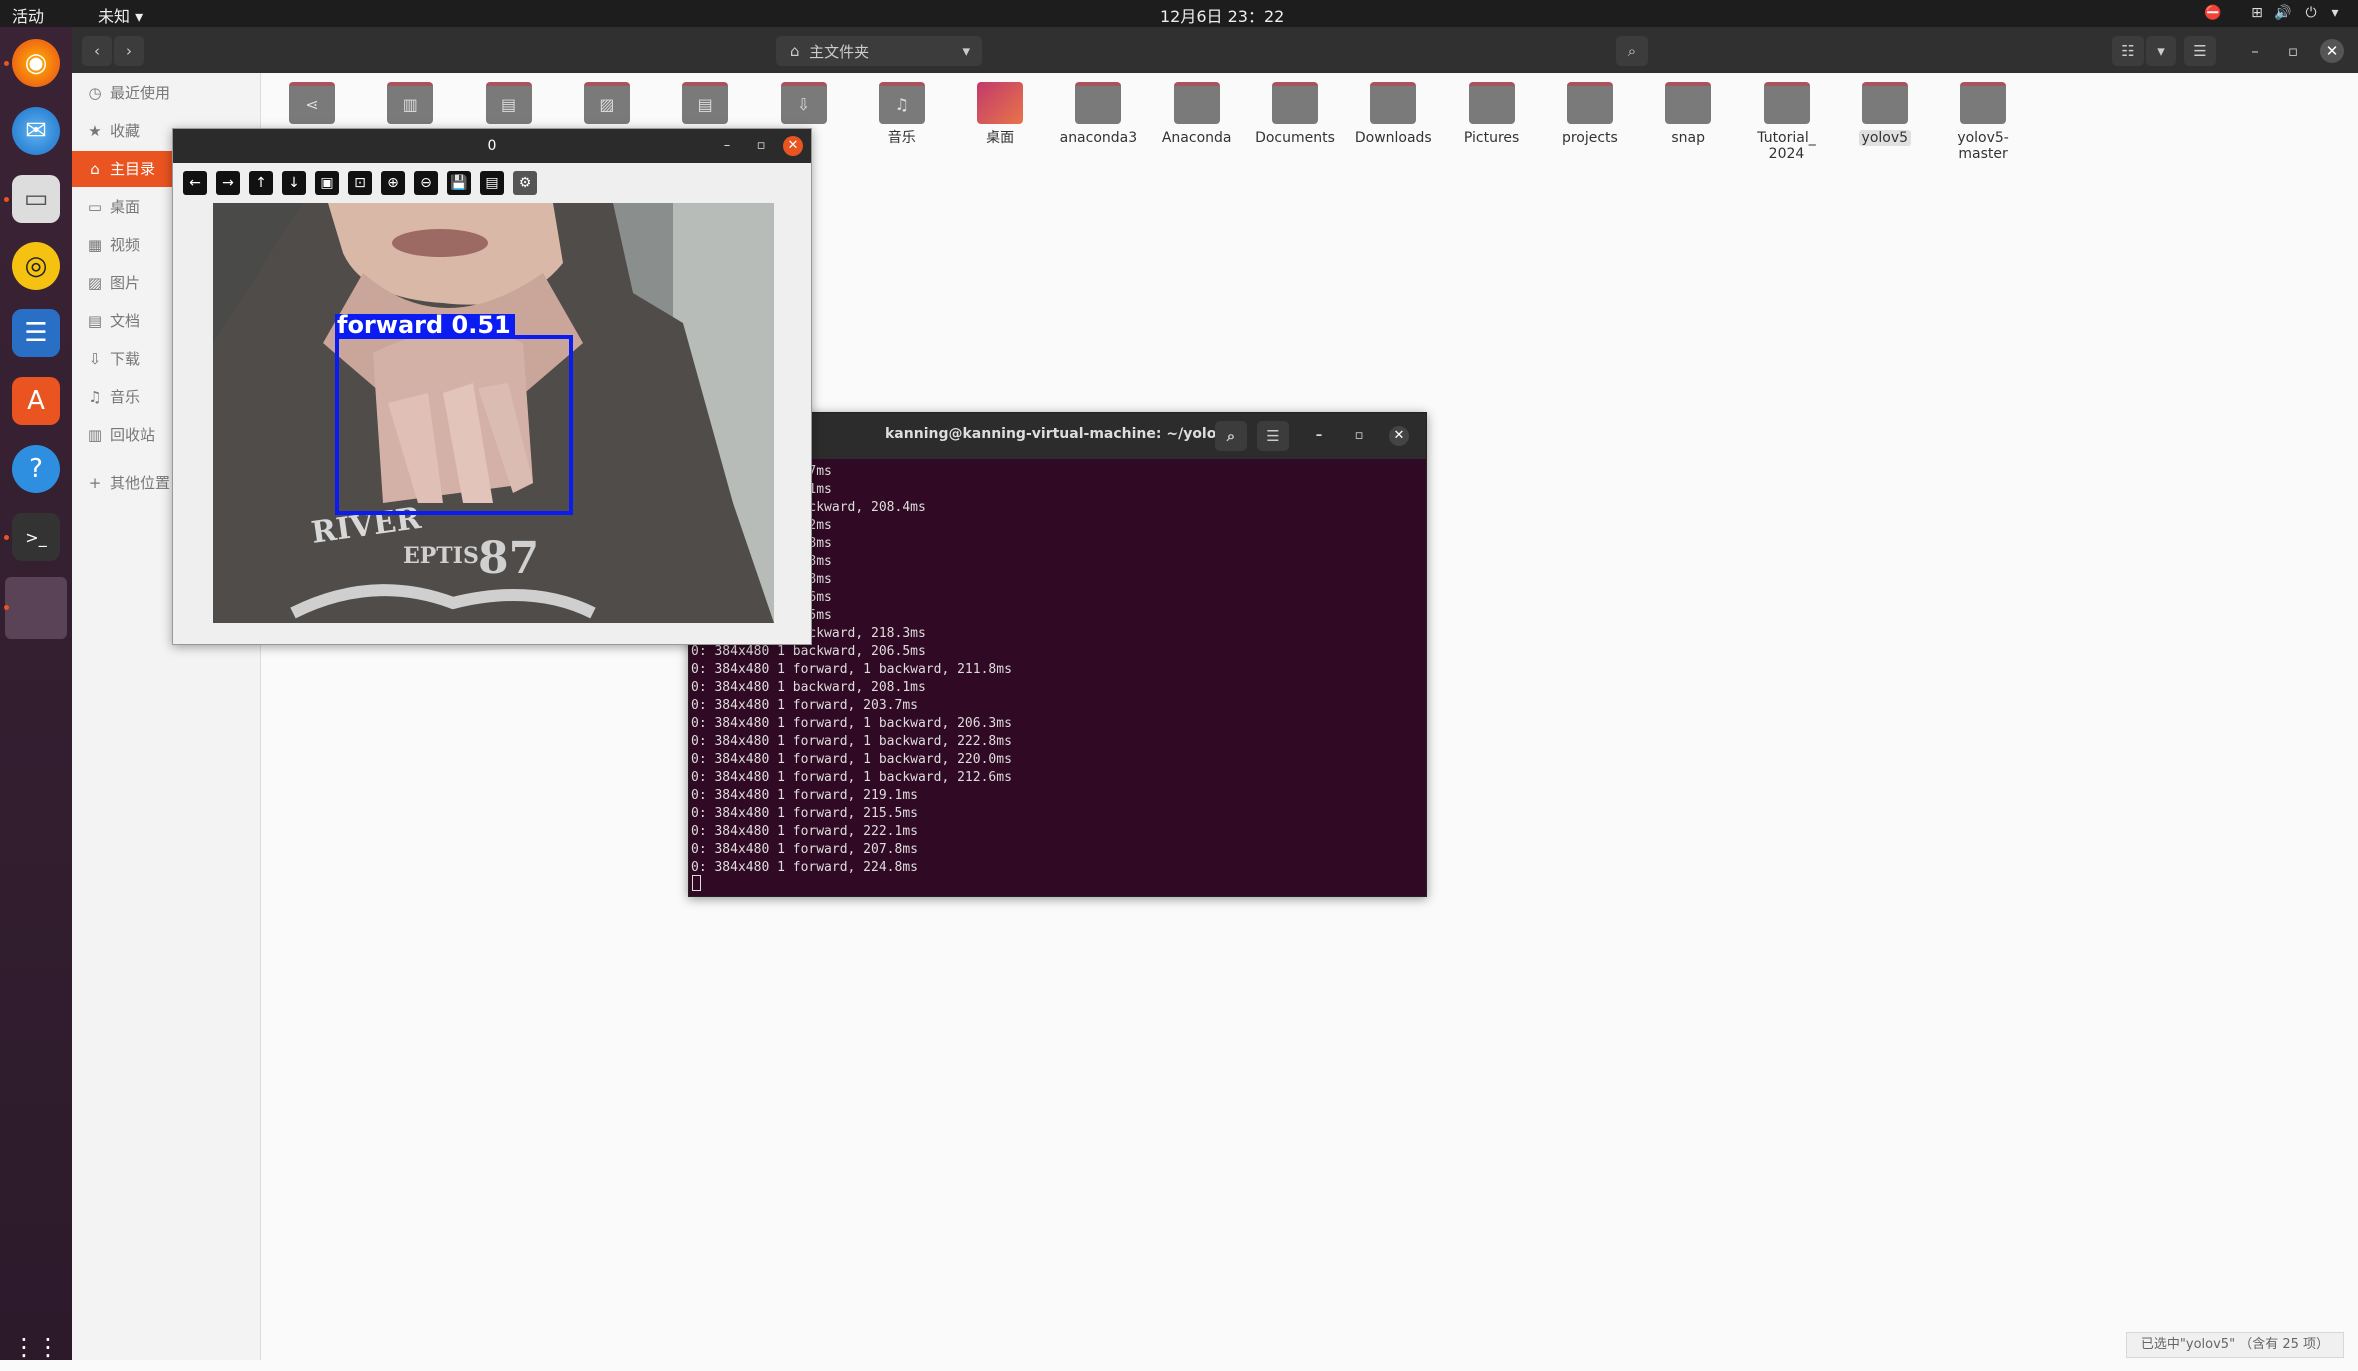  I want to click on cv-window-title: 0, so click(492, 146).